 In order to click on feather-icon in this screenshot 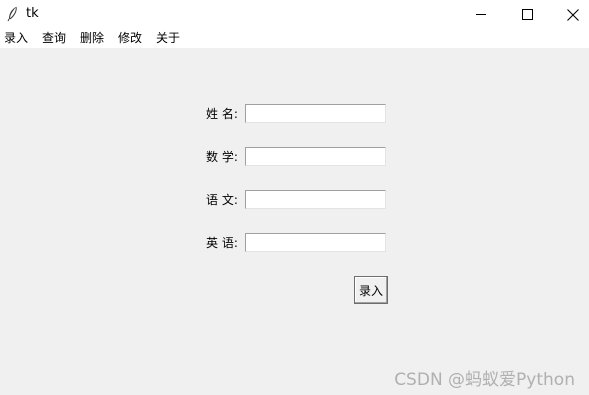, I will do `click(13, 14)`.